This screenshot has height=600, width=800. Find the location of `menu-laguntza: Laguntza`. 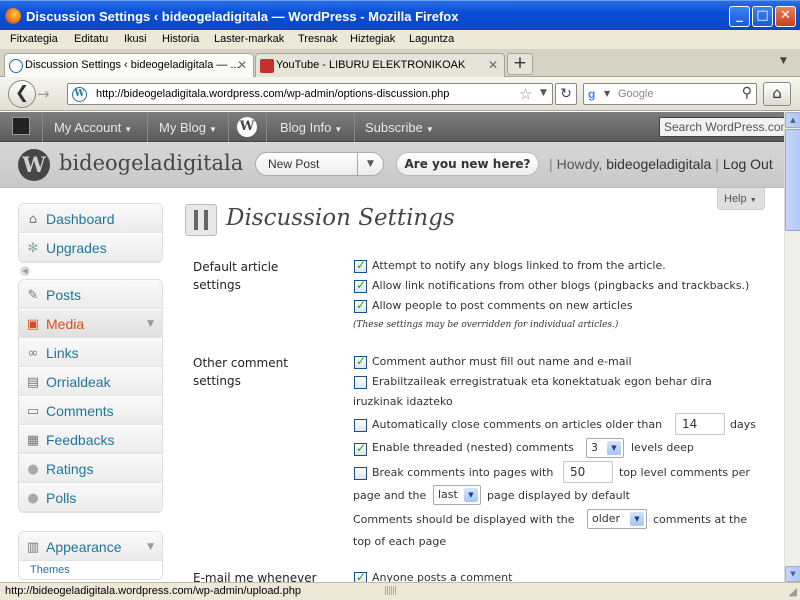

menu-laguntza: Laguntza is located at coordinates (431, 39).